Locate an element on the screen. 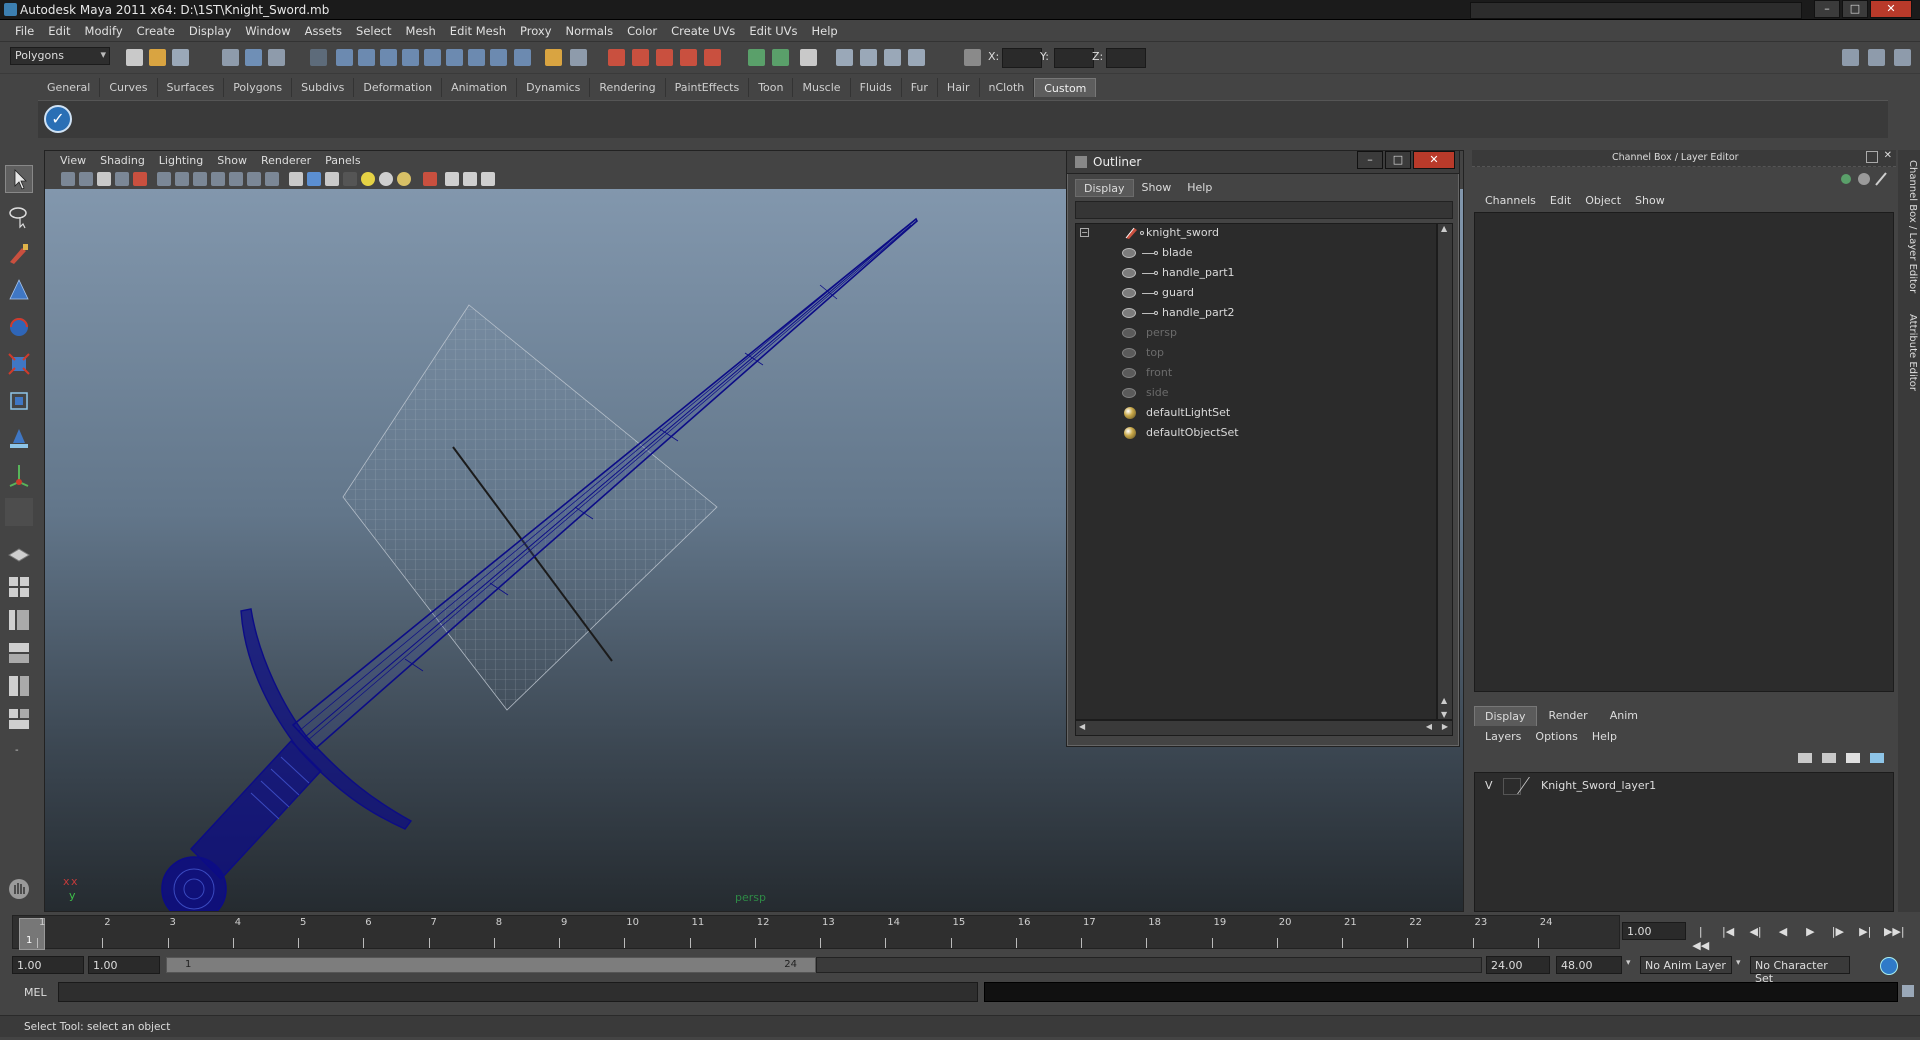  play-backwards-icon: ◀ is located at coordinates (1782, 932).